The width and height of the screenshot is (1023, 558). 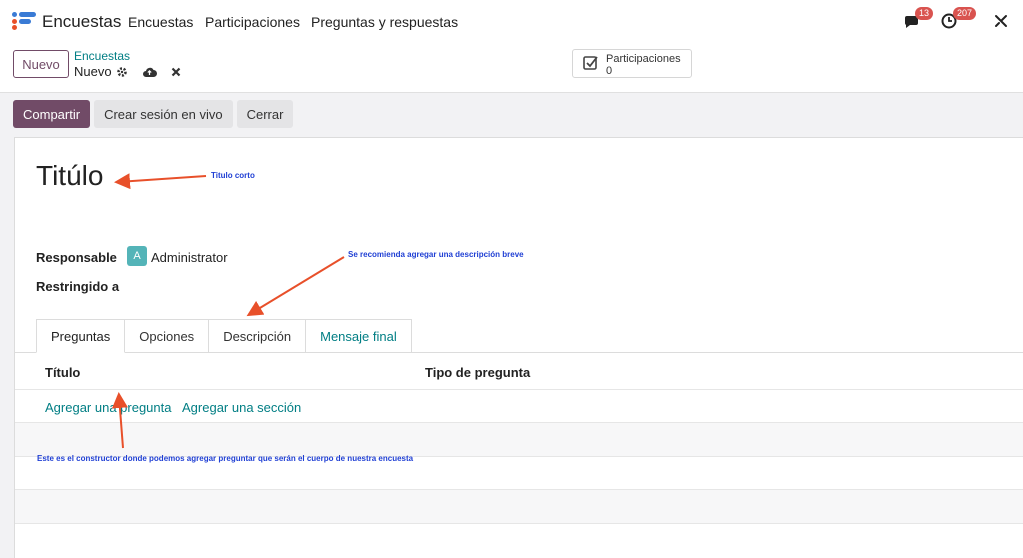 What do you see at coordinates (41, 64) in the screenshot?
I see `new-button: Nuevo` at bounding box center [41, 64].